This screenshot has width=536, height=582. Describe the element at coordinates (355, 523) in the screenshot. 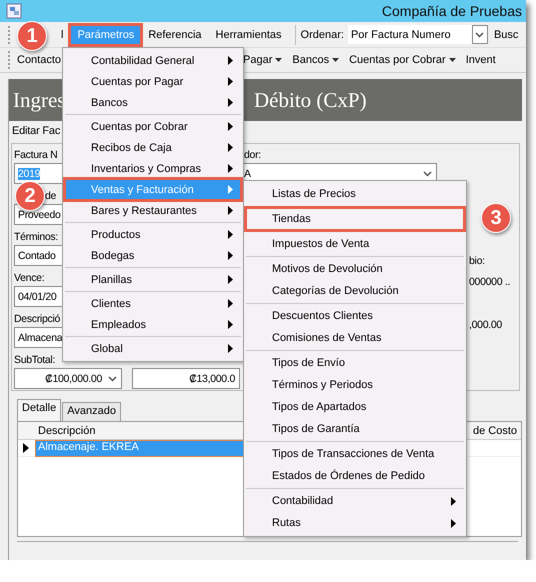

I see `menu-item: Rutas` at that location.